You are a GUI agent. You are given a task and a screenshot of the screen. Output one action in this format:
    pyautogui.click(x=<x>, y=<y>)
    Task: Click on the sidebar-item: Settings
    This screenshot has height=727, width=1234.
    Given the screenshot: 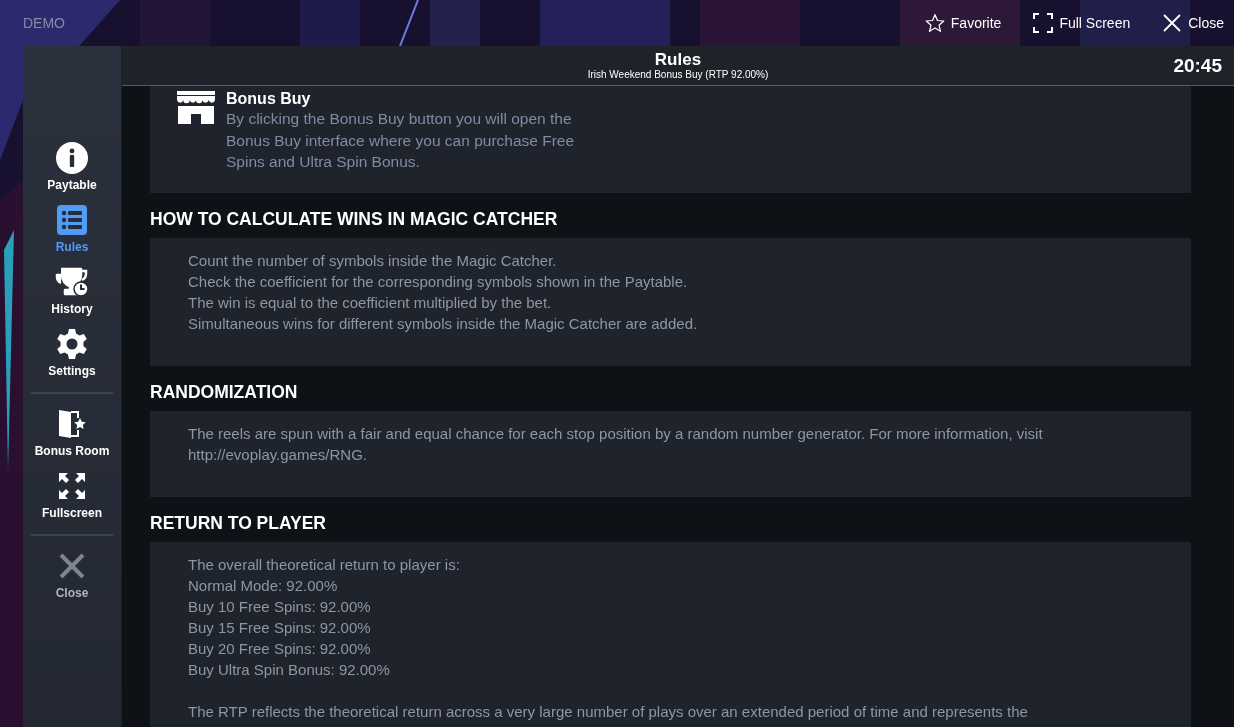 What is the action you would take?
    pyautogui.click(x=72, y=353)
    